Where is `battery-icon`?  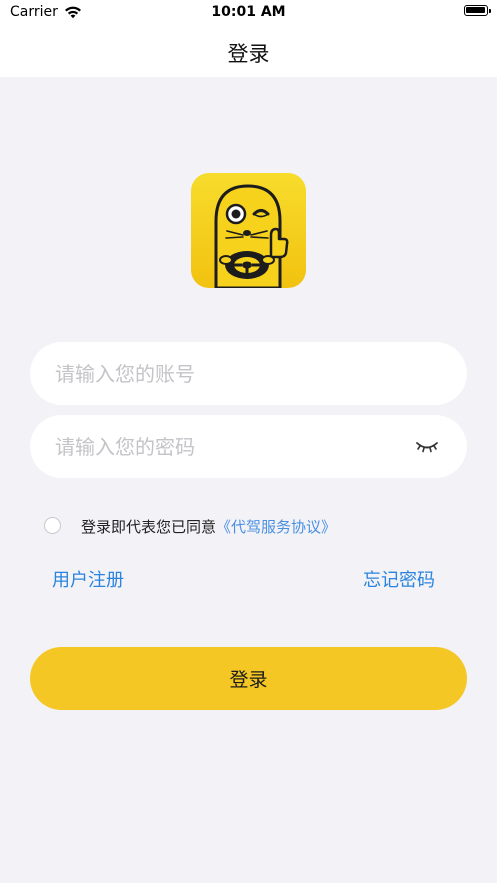 battery-icon is located at coordinates (477, 10).